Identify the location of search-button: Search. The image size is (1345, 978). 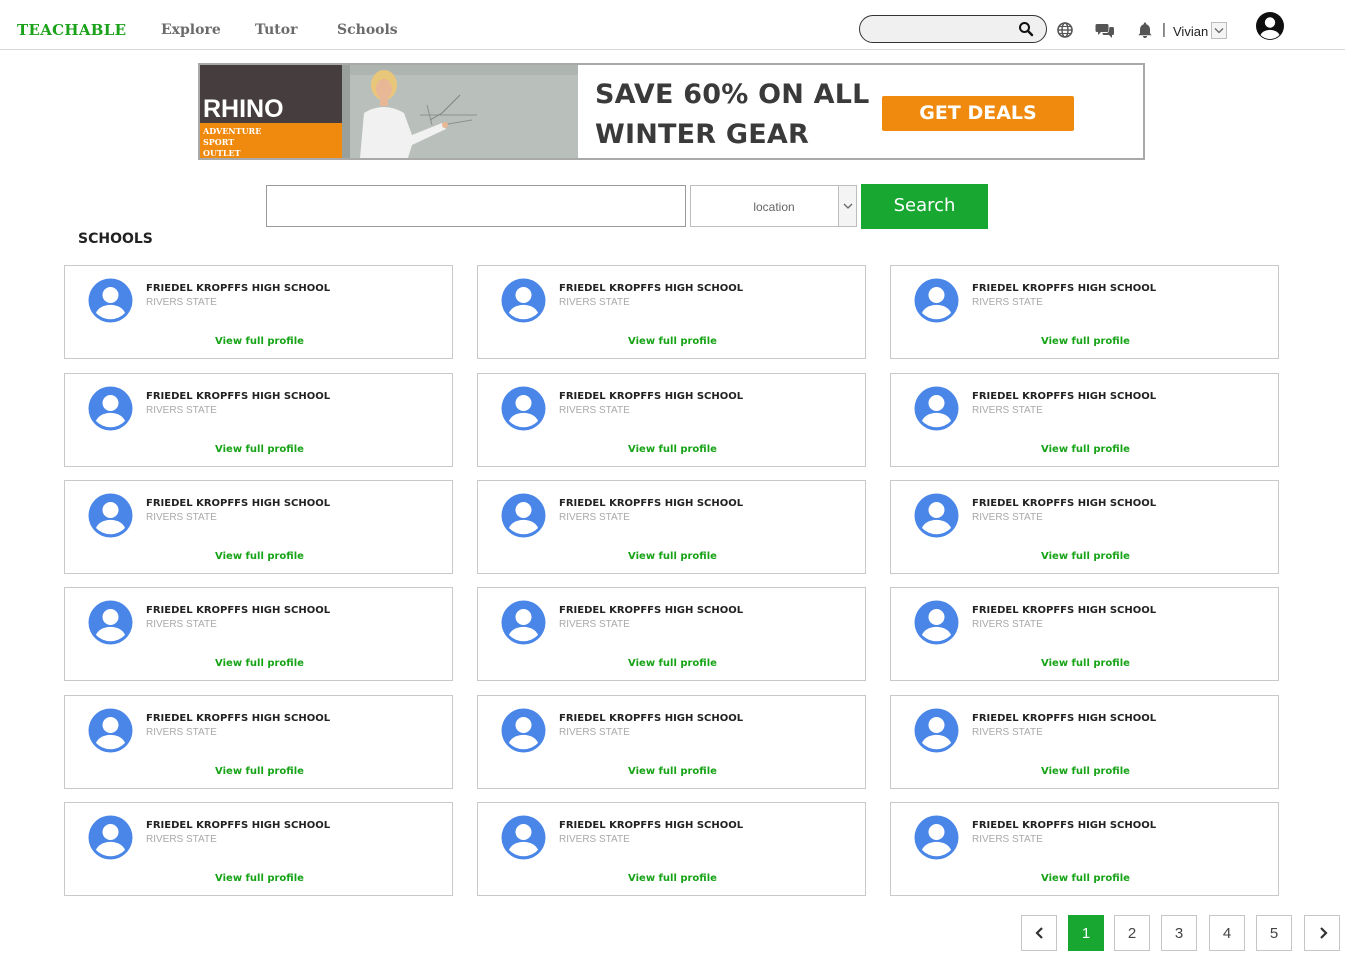
(924, 206).